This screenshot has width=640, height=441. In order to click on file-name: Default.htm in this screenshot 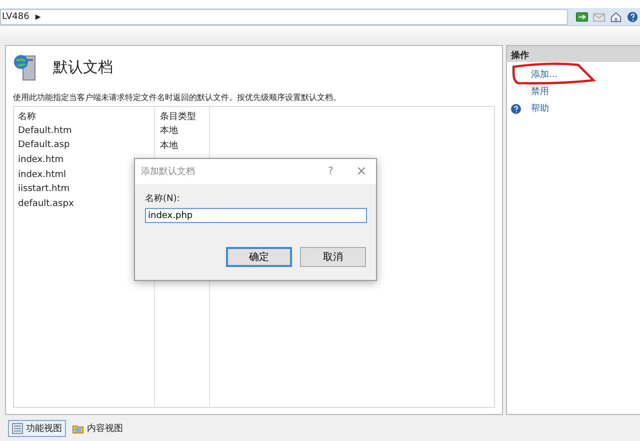, I will do `click(81, 131)`.